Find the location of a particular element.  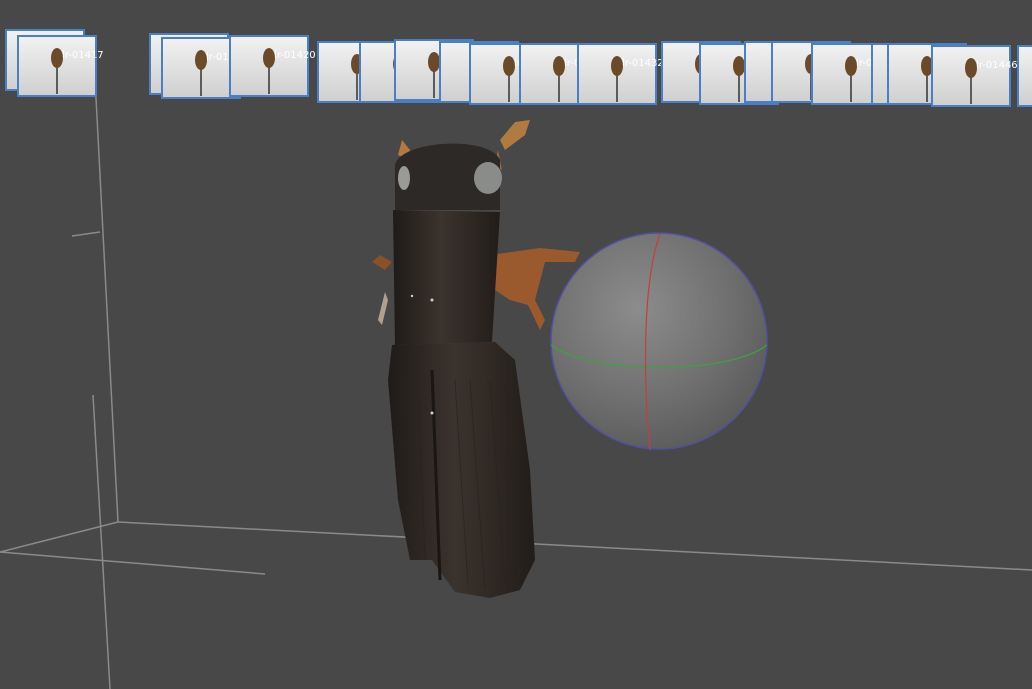

camera-label: lr-01417 is located at coordinates (83, 55).